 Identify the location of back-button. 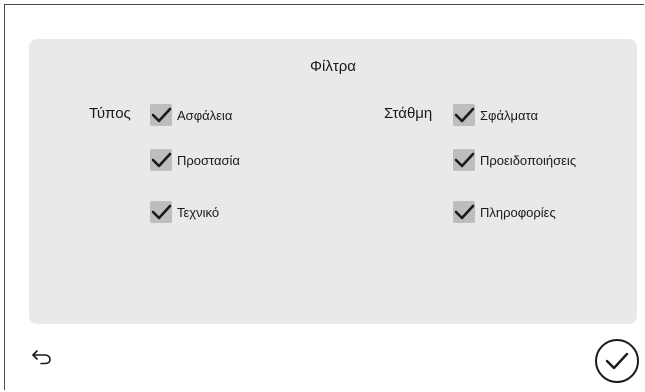
(42, 357).